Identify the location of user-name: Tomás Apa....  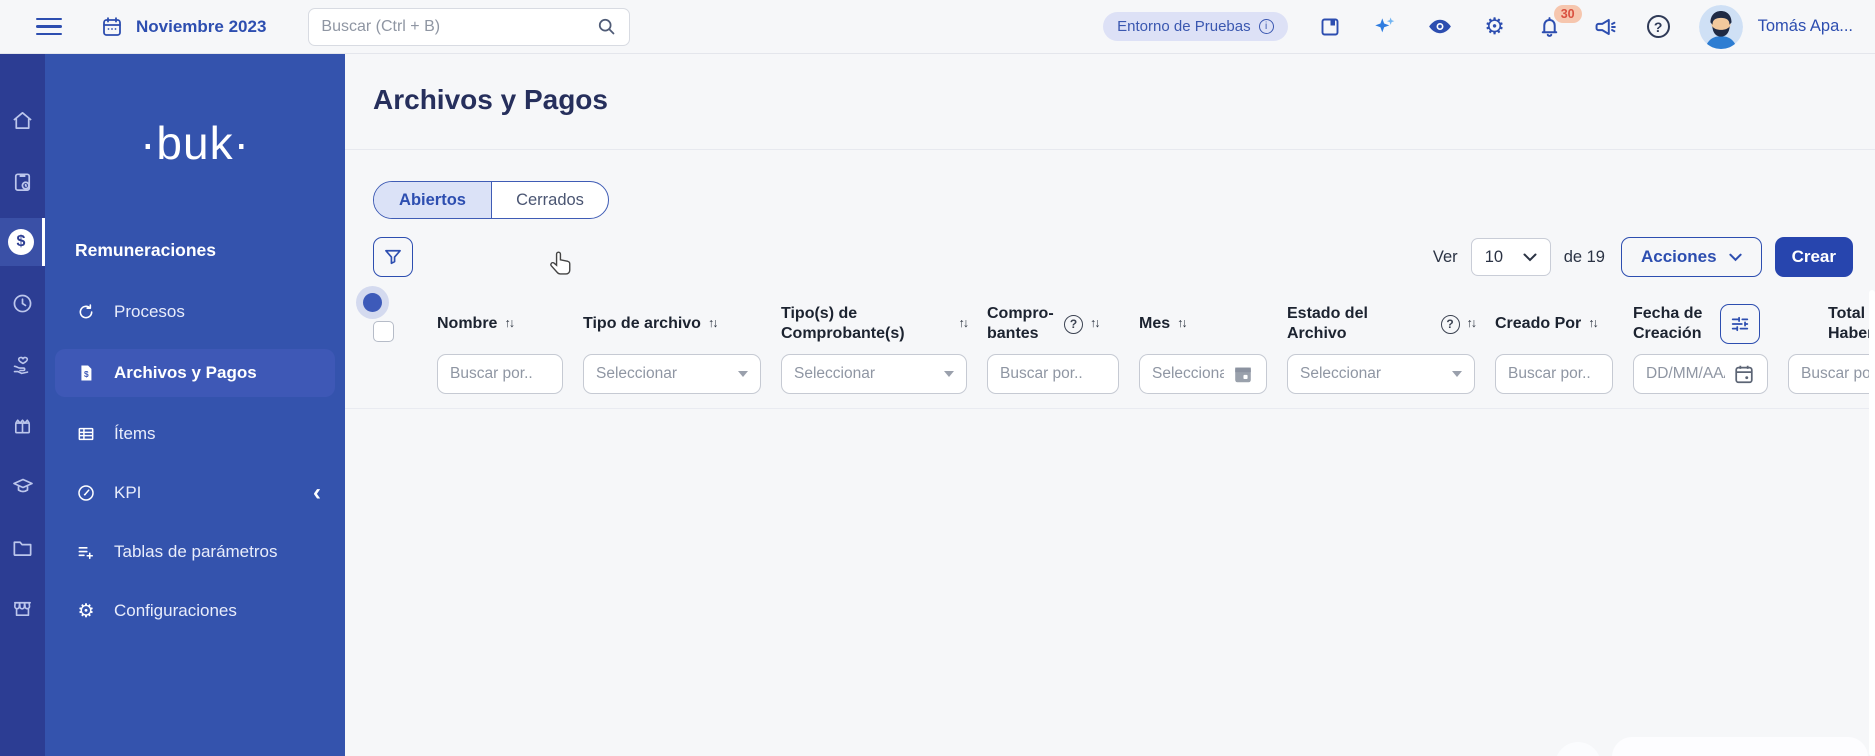
(1805, 26).